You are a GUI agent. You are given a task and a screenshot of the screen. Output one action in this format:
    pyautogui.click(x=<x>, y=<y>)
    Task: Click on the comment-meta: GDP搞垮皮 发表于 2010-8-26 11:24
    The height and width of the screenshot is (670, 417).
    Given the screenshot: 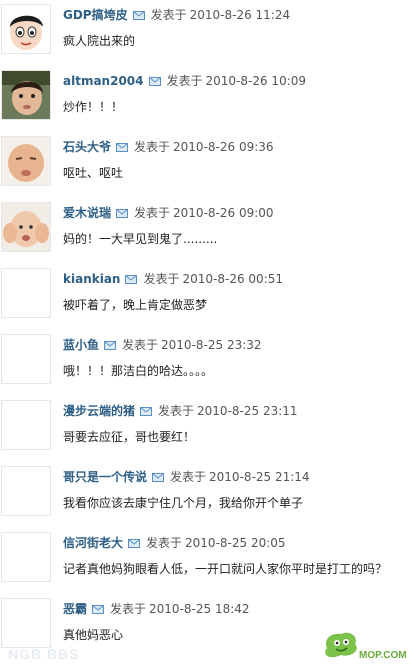 What is the action you would take?
    pyautogui.click(x=176, y=15)
    